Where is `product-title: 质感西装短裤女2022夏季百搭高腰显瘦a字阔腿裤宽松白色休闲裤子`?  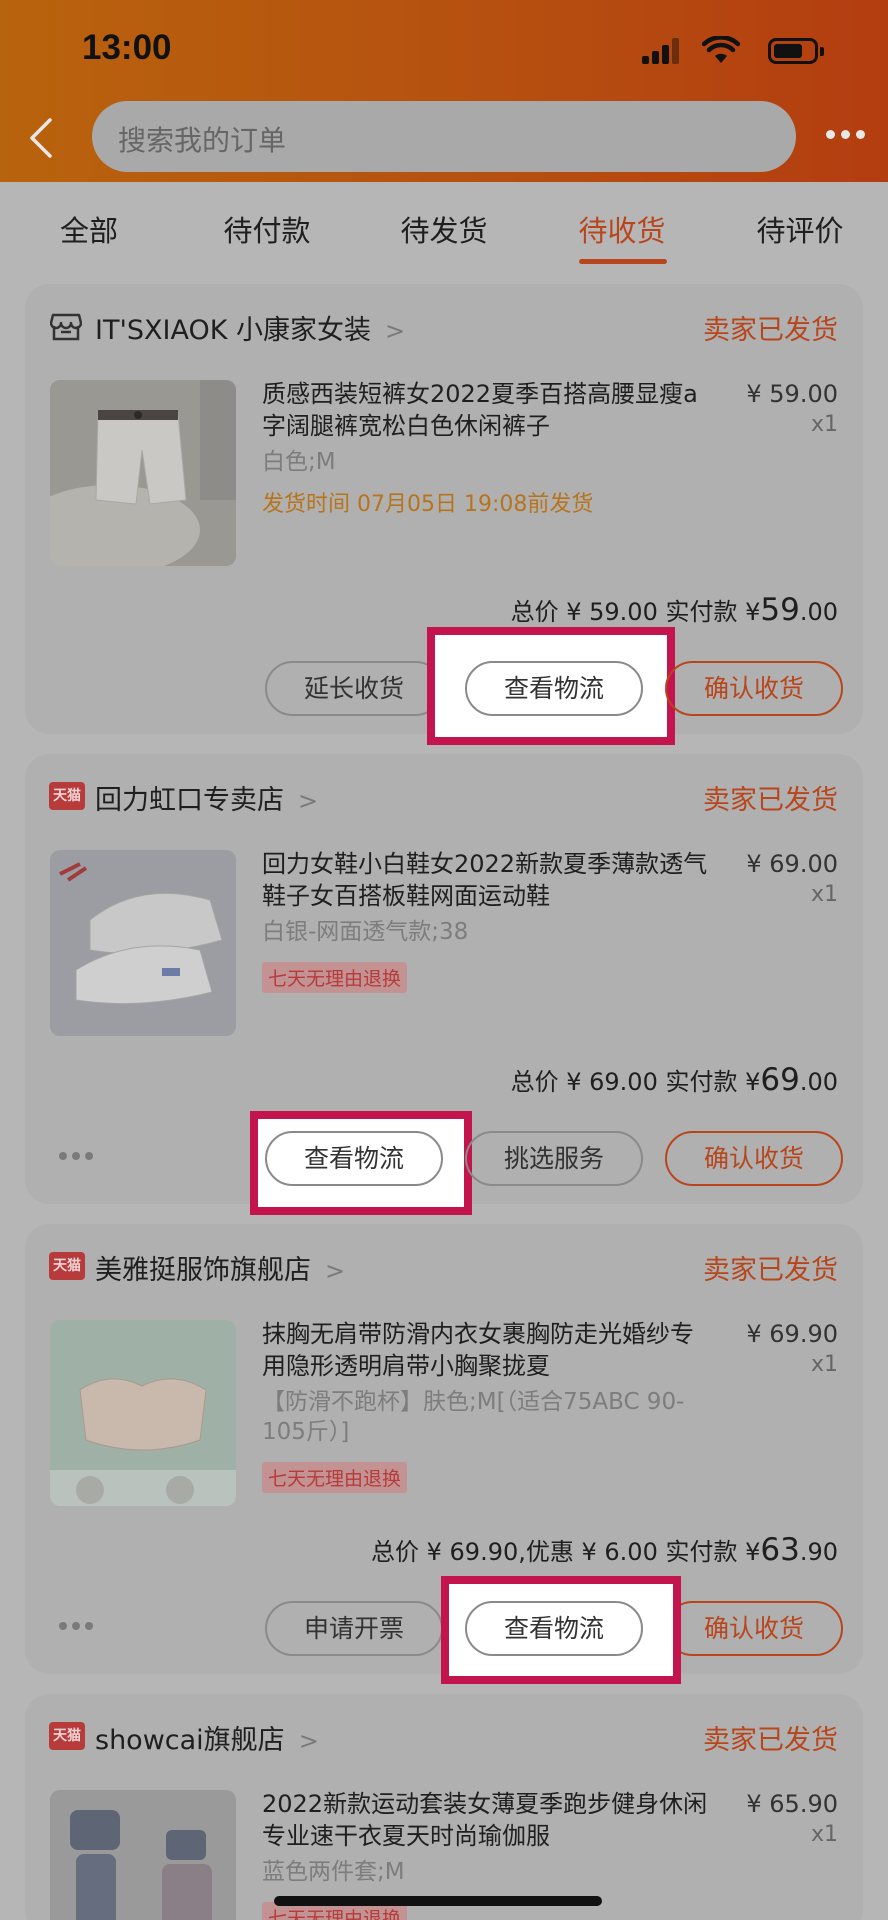 product-title: 质感西装短裤女2022夏季百搭高腰显瘦a字阔腿裤宽松白色休闲裤子 is located at coordinates (487, 410).